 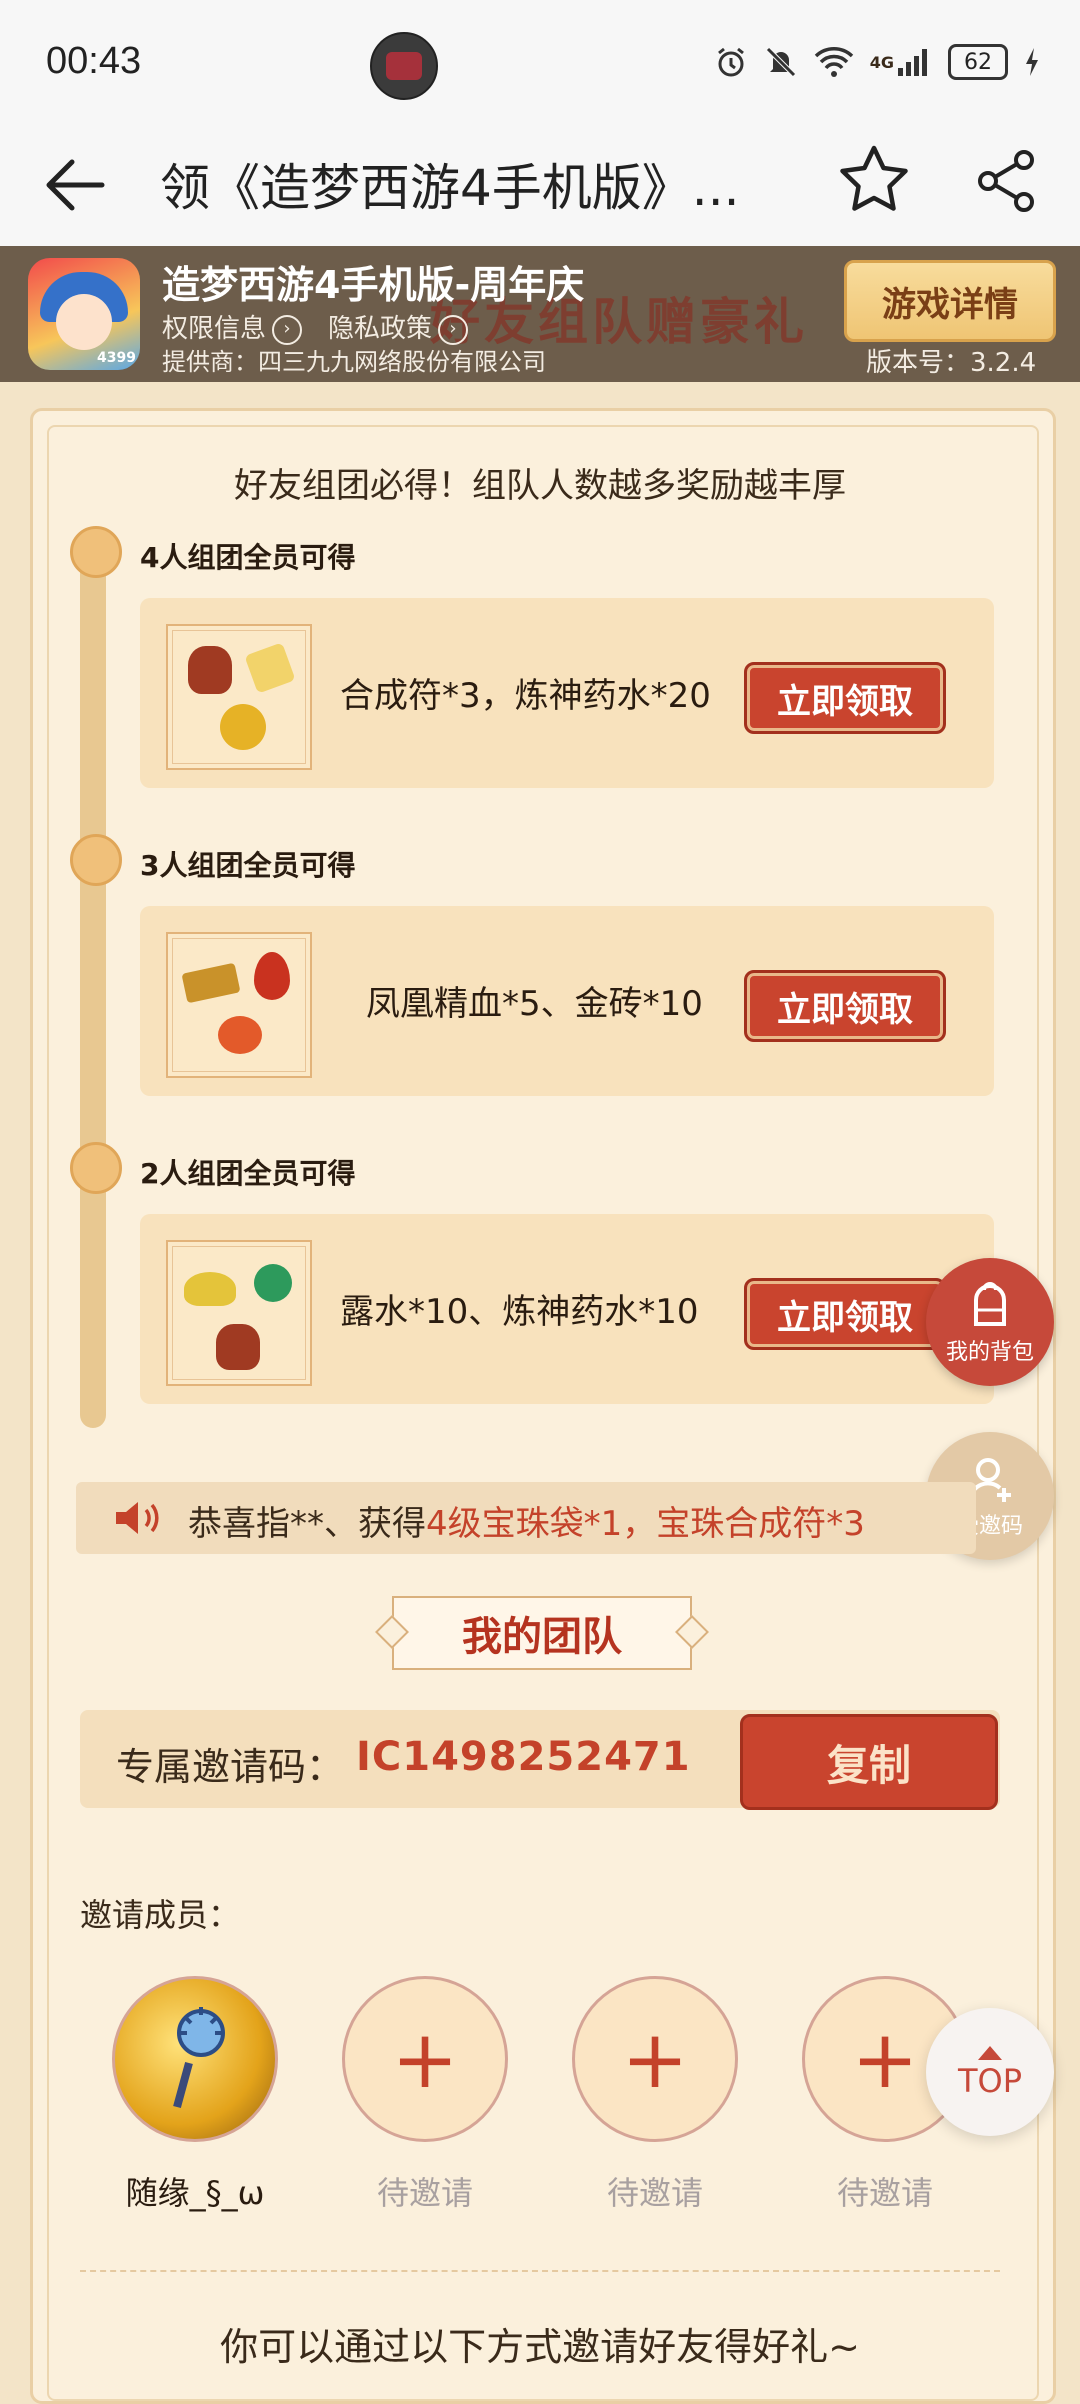 I want to click on notification-app-icon, so click(x=404, y=66).